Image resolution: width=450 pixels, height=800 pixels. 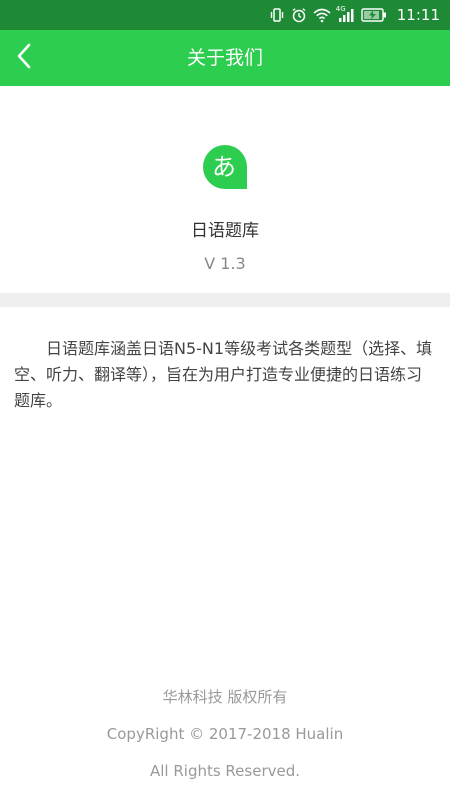 What do you see at coordinates (374, 15) in the screenshot?
I see `battery-charging-icon` at bounding box center [374, 15].